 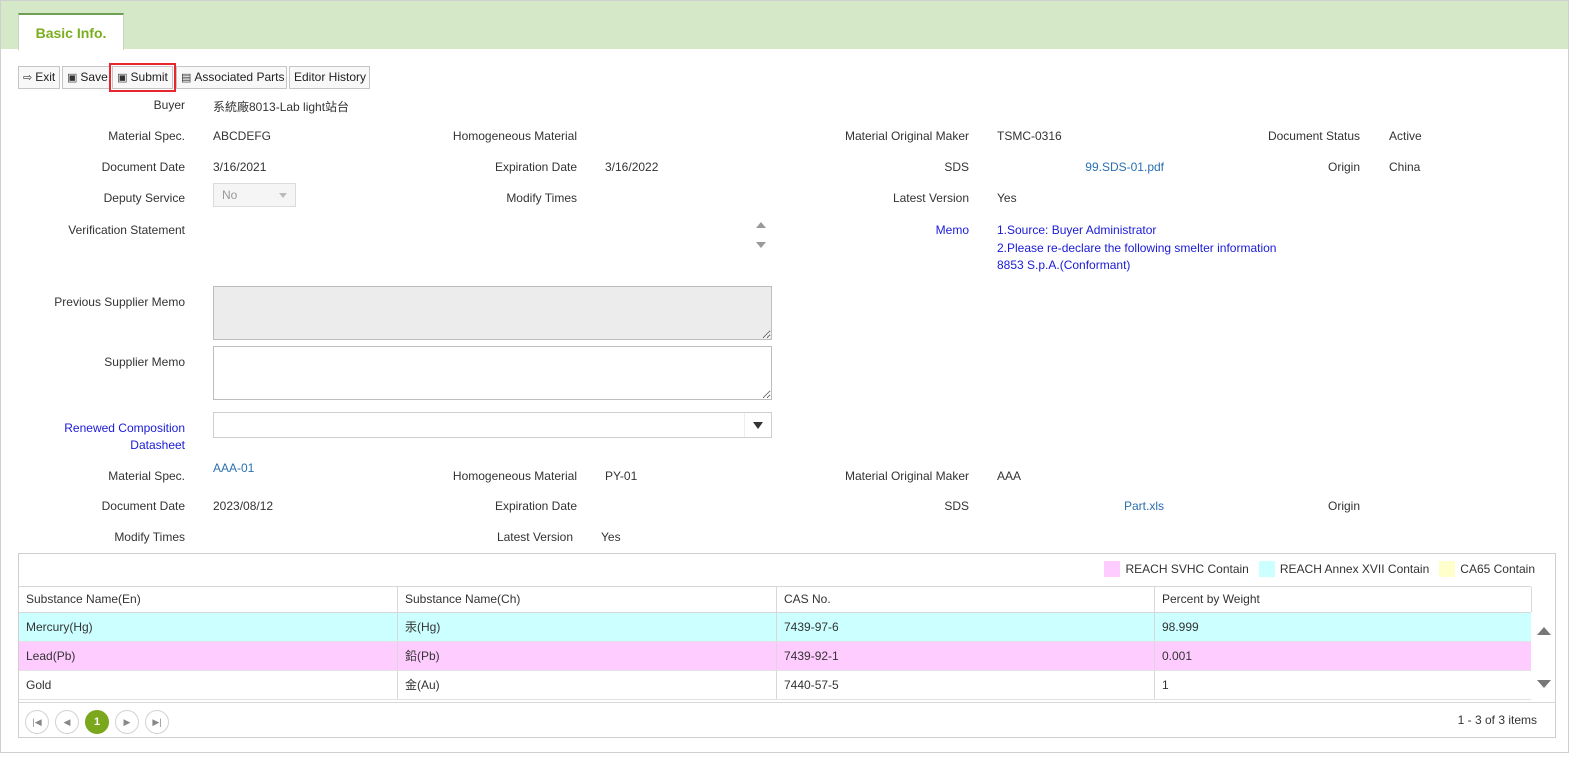 I want to click on expiration-date-value: 3/16/2022, so click(x=632, y=167).